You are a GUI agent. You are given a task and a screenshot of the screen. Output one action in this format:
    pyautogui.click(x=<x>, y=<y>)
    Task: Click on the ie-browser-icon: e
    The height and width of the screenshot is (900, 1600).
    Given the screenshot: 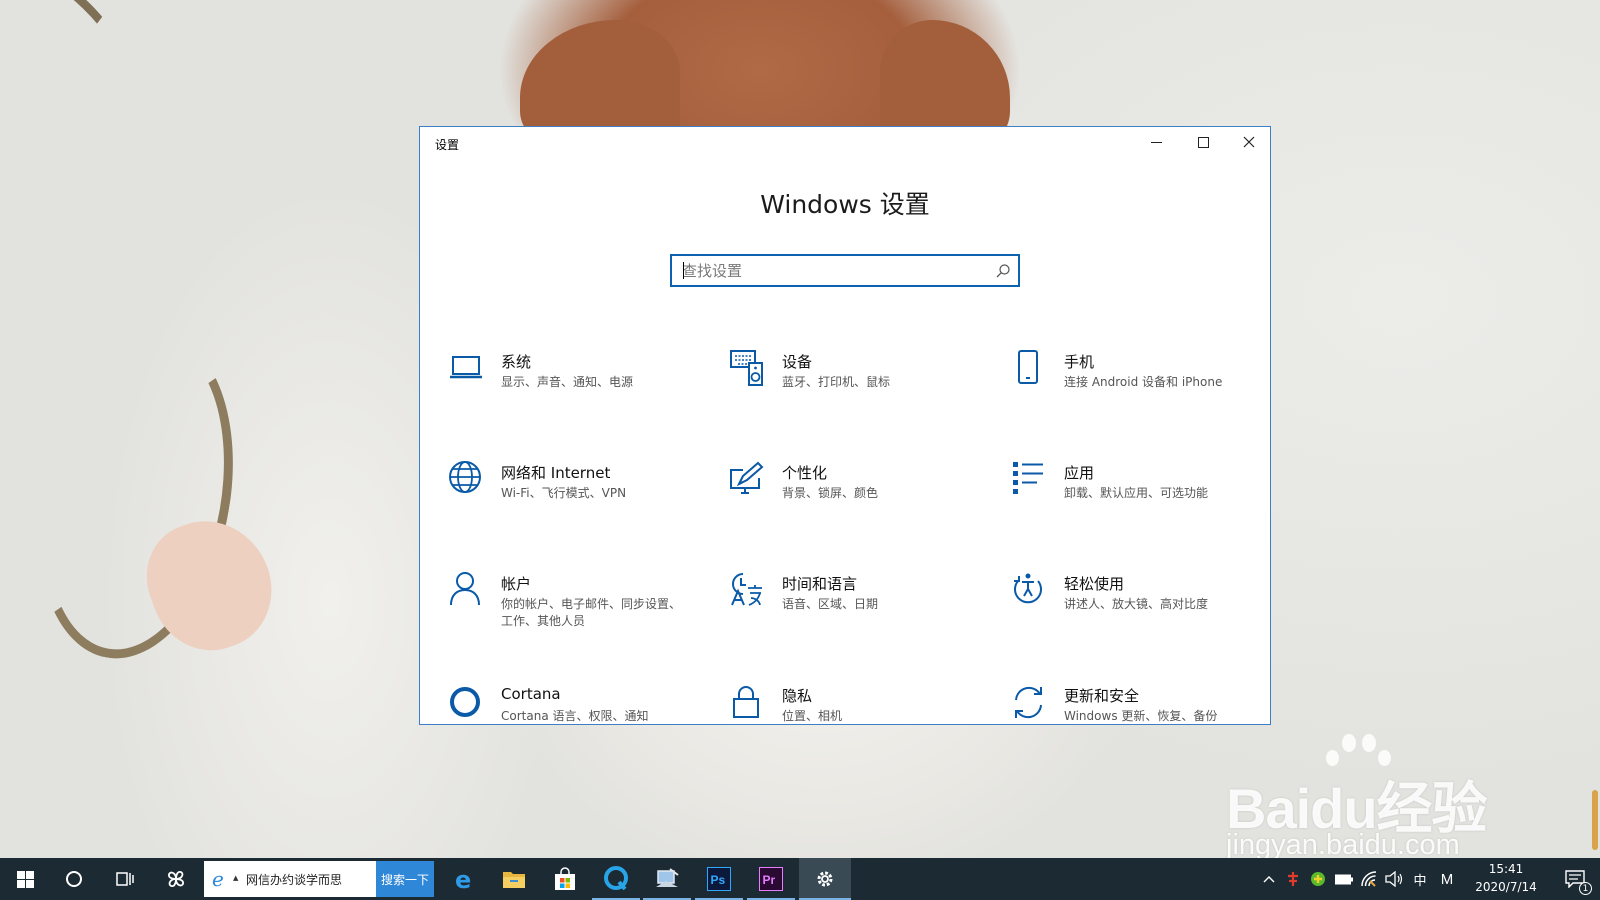 What is the action you would take?
    pyautogui.click(x=218, y=879)
    